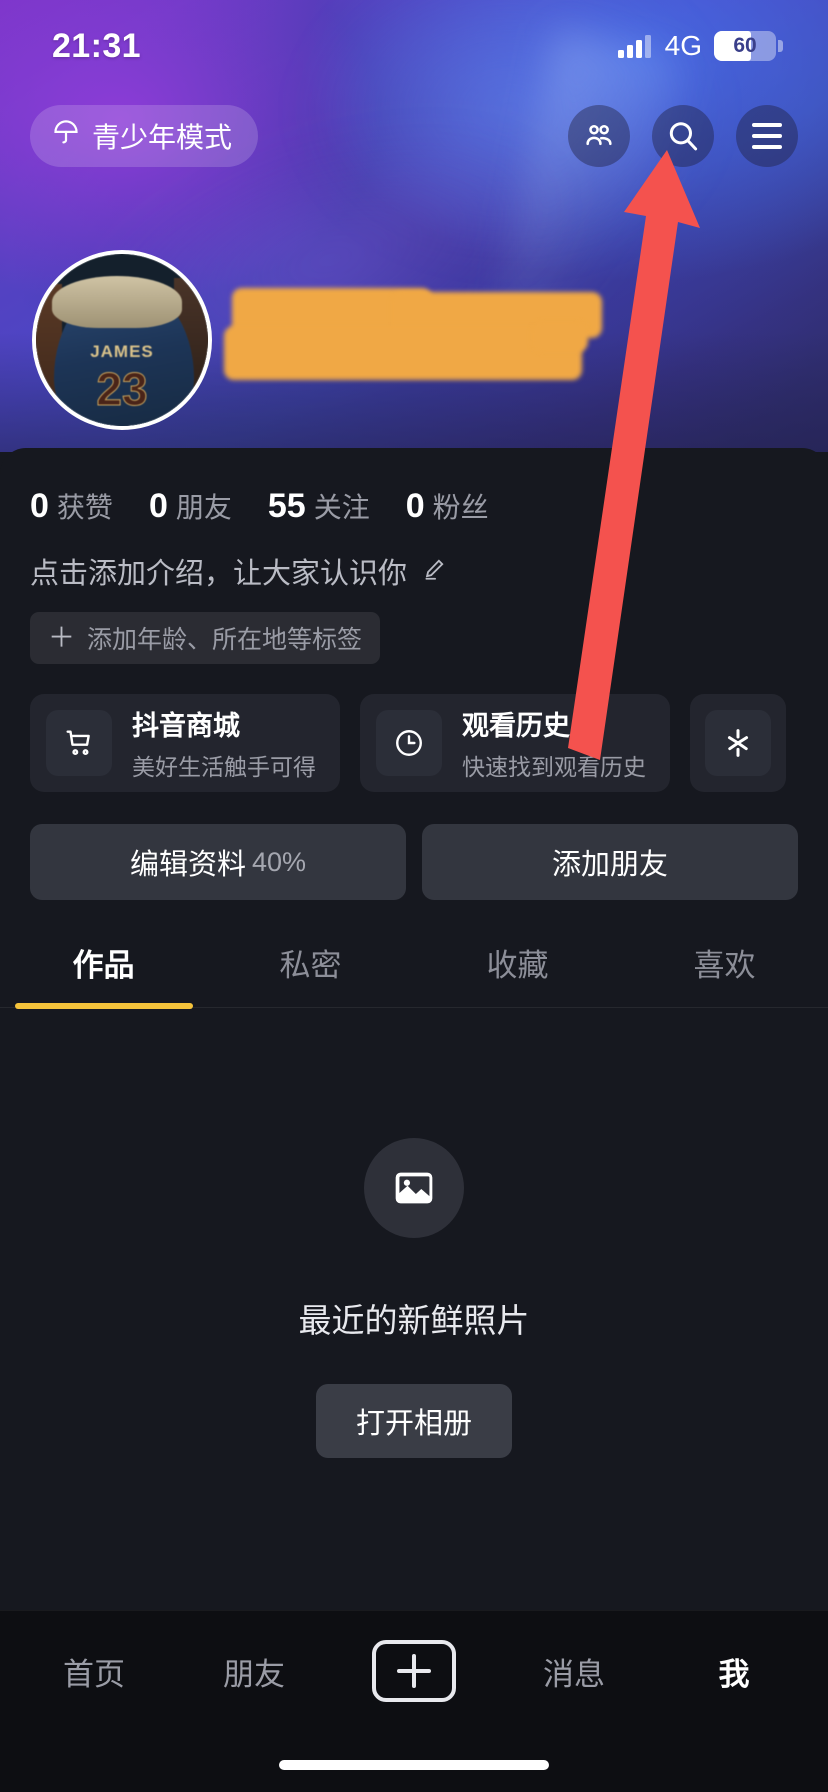 This screenshot has height=1792, width=828. I want to click on header-icon-group, so click(683, 136).